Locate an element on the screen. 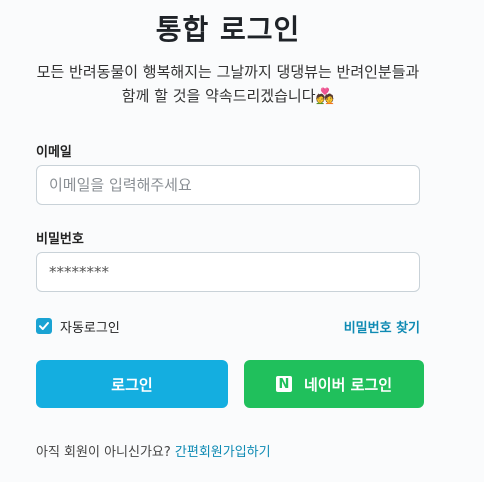 The image size is (484, 482). signup-row: 아직 회원이 아니신가요? 간편회원가입하기 is located at coordinates (153, 450).